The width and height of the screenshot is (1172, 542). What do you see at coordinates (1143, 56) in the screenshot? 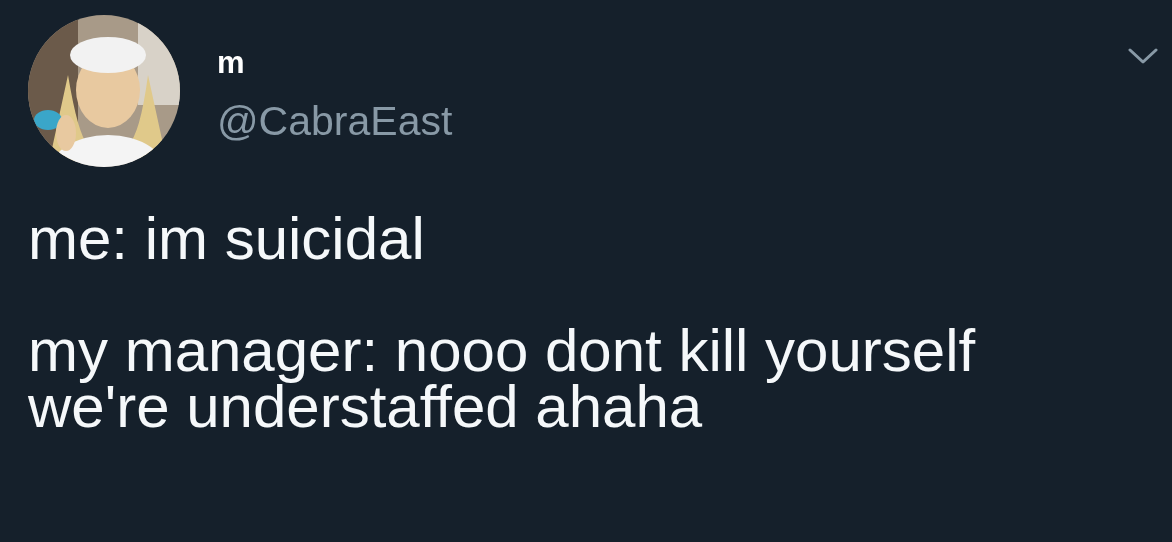
I see `chevron-down-icon` at bounding box center [1143, 56].